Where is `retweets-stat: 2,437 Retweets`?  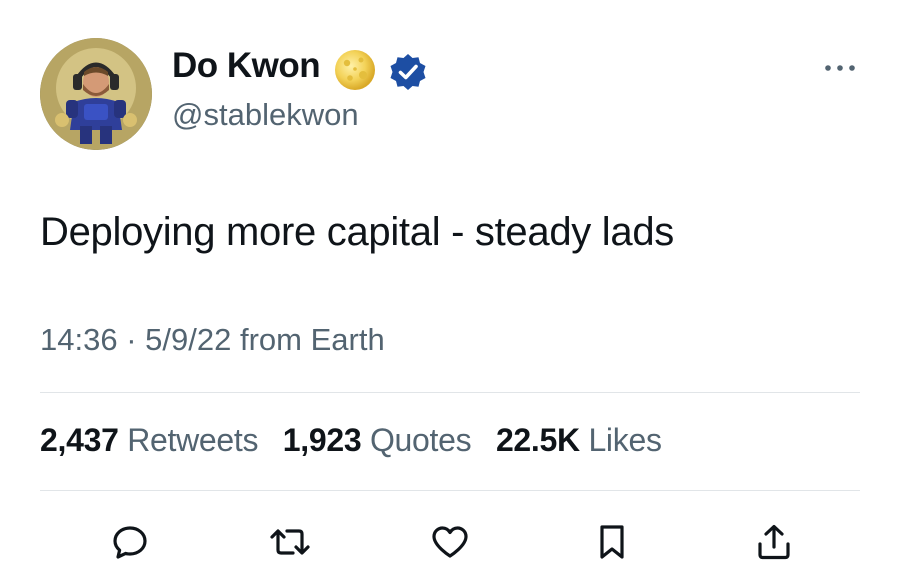 retweets-stat: 2,437 Retweets is located at coordinates (149, 440).